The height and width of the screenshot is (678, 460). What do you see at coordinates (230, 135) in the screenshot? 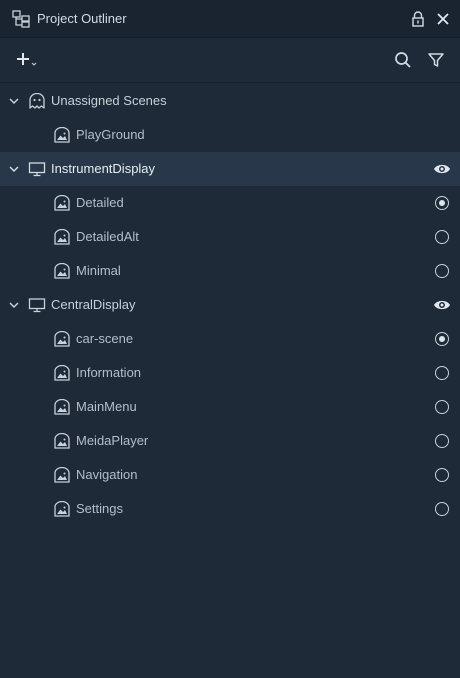
I see `scene-item-playground: PlayGround` at bounding box center [230, 135].